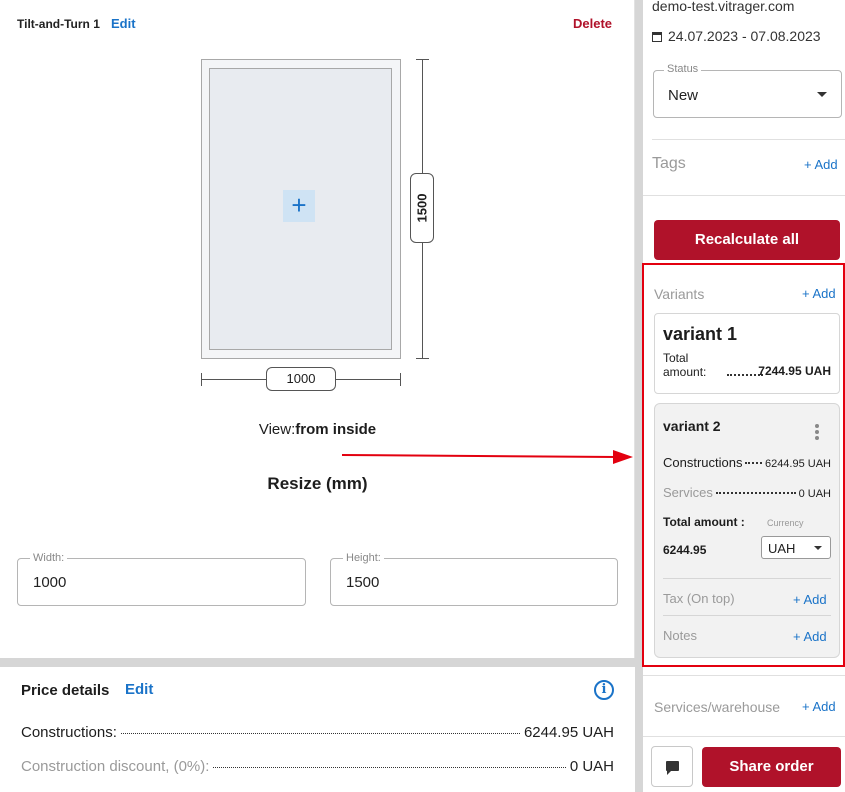  Describe the element at coordinates (299, 206) in the screenshot. I see `add-element-button: +` at that location.